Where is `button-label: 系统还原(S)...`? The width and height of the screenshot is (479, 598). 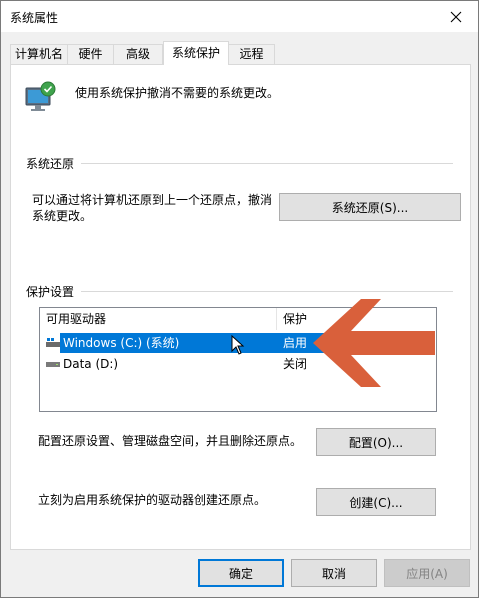
button-label: 系统还原(S)... is located at coordinates (370, 207).